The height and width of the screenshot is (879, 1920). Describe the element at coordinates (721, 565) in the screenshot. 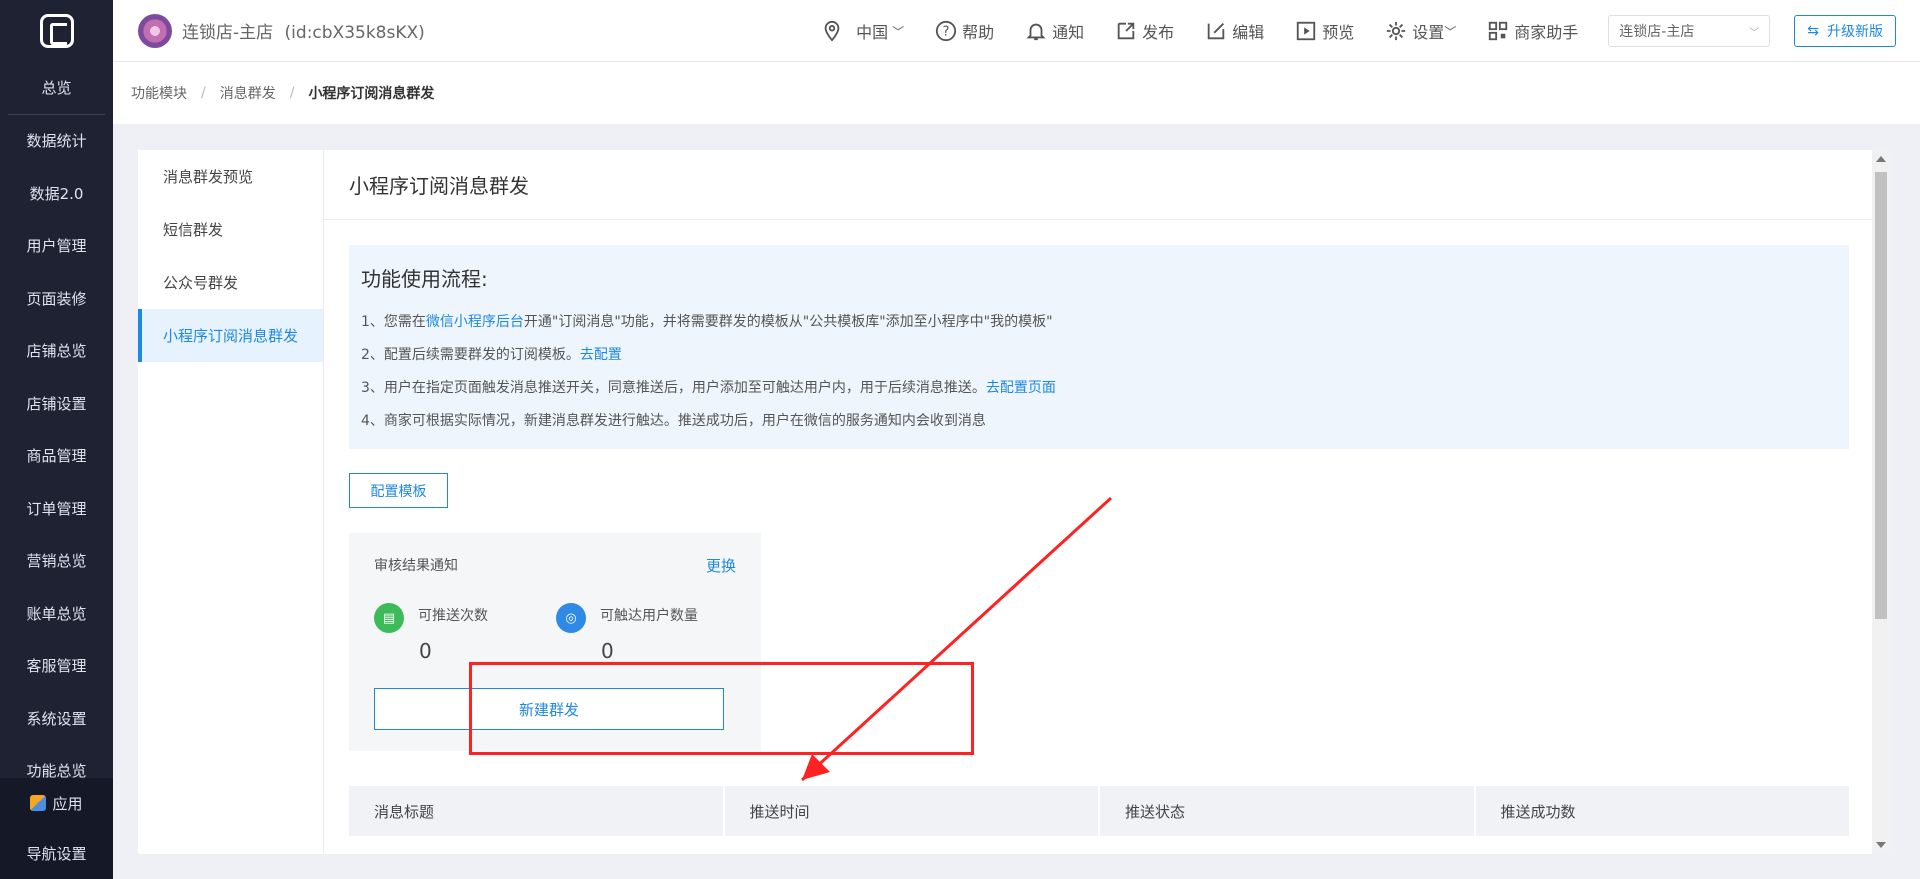

I see `change-template-link: 更换` at that location.